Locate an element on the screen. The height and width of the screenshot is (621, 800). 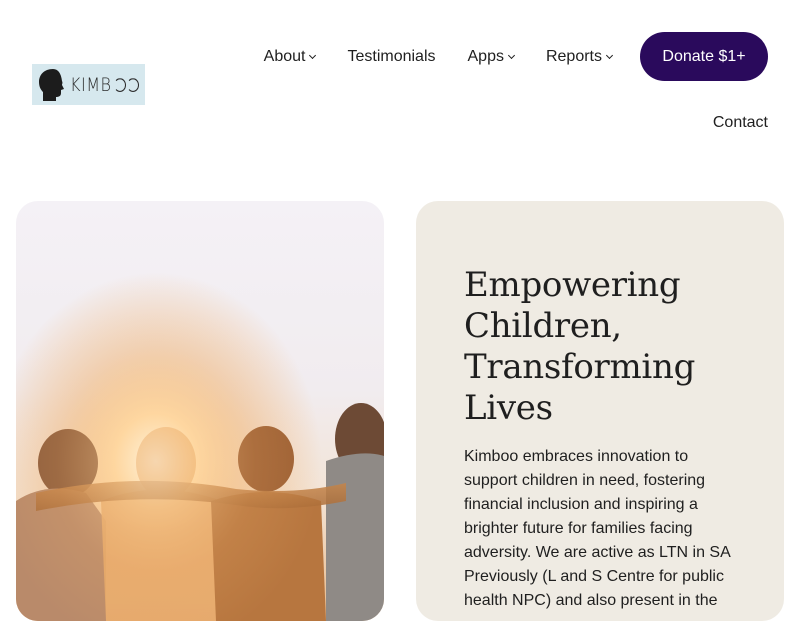
nav-about: About is located at coordinates (290, 56).